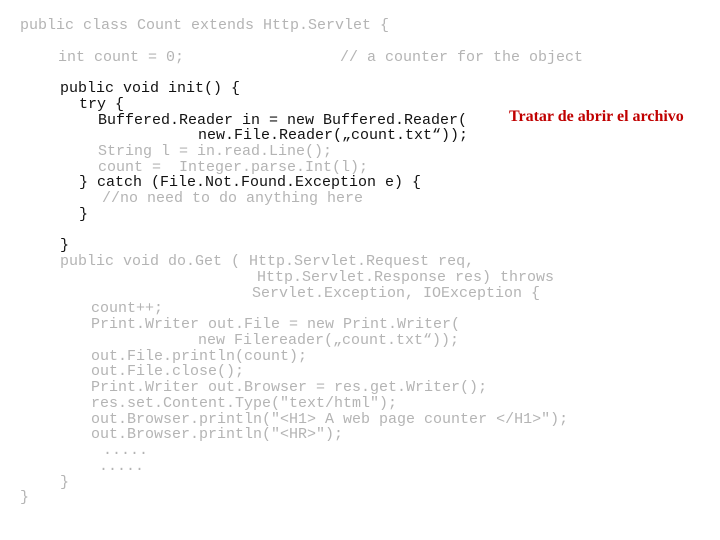 This screenshot has width=720, height=540. What do you see at coordinates (596, 116) in the screenshot?
I see `annotation-note: Tratar de abrir el archivo` at bounding box center [596, 116].